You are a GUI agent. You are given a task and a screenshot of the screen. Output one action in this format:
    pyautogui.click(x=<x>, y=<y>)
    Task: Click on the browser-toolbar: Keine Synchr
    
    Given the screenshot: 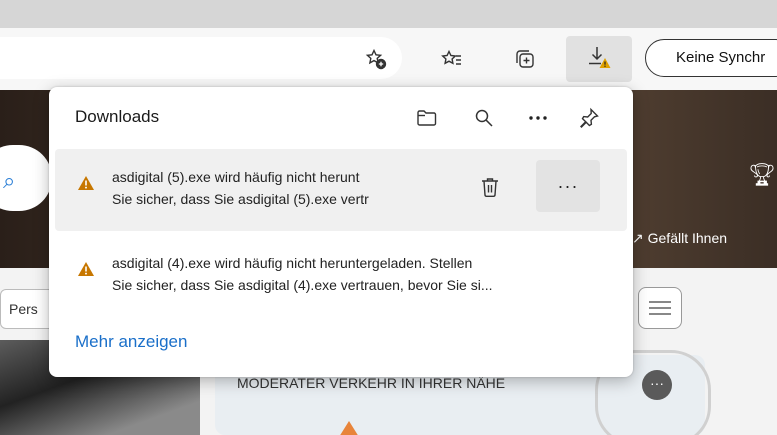 What is the action you would take?
    pyautogui.click(x=388, y=59)
    